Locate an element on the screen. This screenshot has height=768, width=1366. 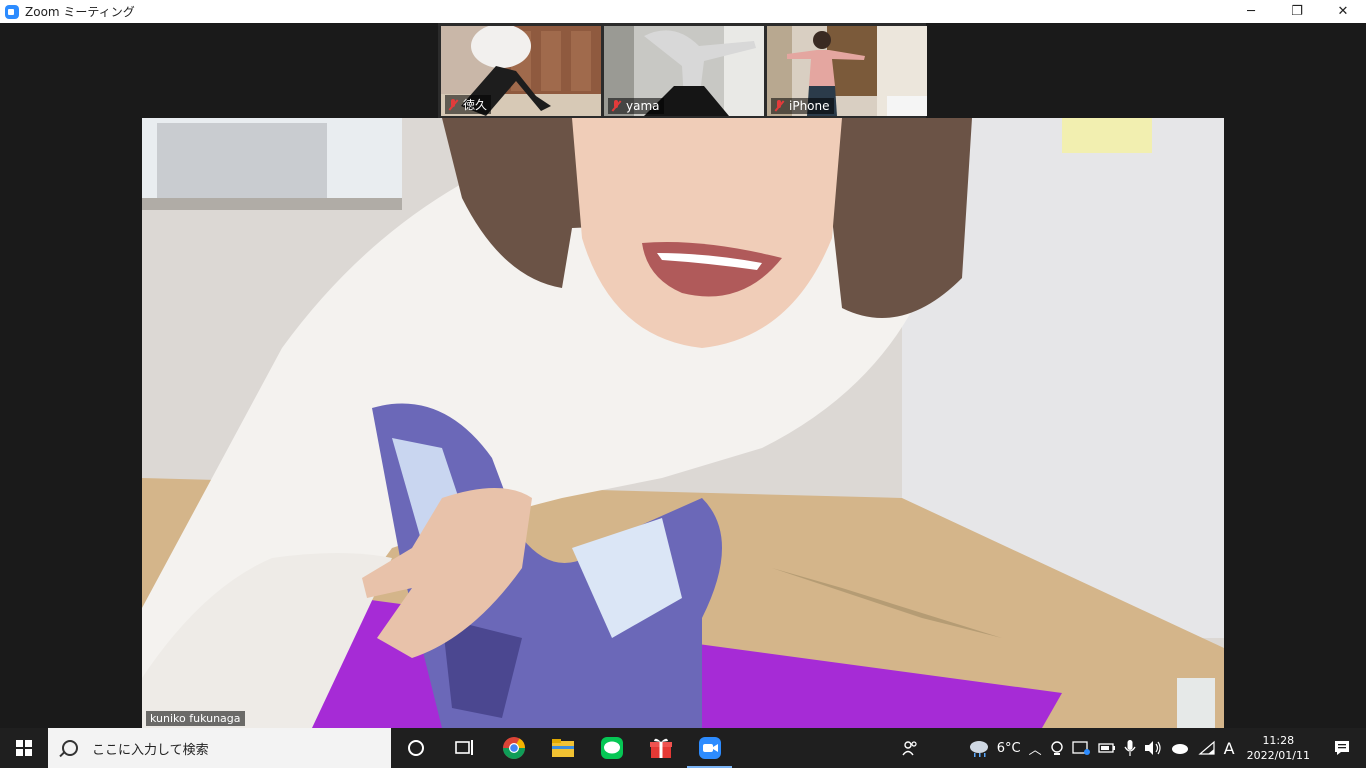
windows-taskbar: ここに入力して検索 6°C ︿ A 11:28 2022/01/11 is located at coordinates (683, 748).